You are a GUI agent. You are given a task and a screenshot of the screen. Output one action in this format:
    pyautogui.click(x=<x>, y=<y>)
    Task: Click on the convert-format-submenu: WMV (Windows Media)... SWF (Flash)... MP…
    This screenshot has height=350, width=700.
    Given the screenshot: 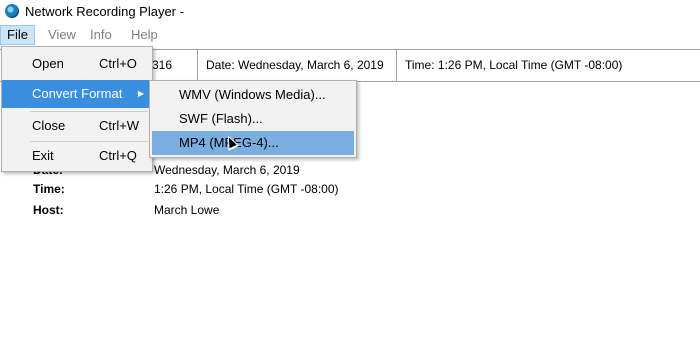 What is the action you would take?
    pyautogui.click(x=253, y=119)
    